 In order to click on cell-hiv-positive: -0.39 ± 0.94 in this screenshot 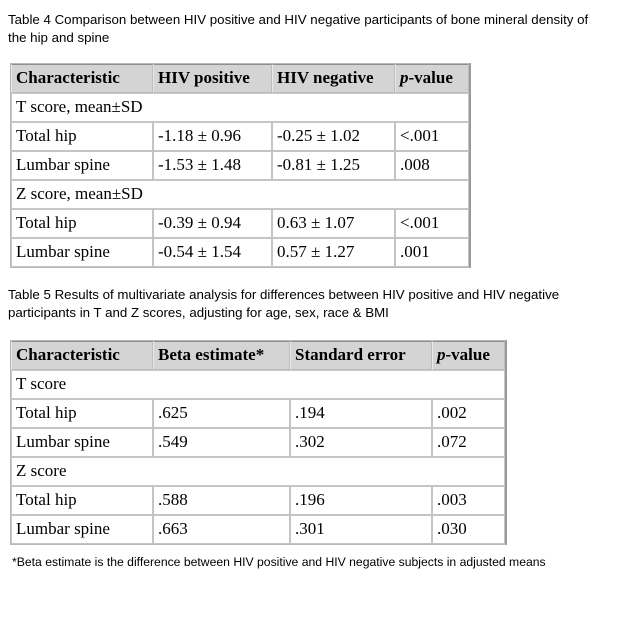, I will do `click(212, 223)`.